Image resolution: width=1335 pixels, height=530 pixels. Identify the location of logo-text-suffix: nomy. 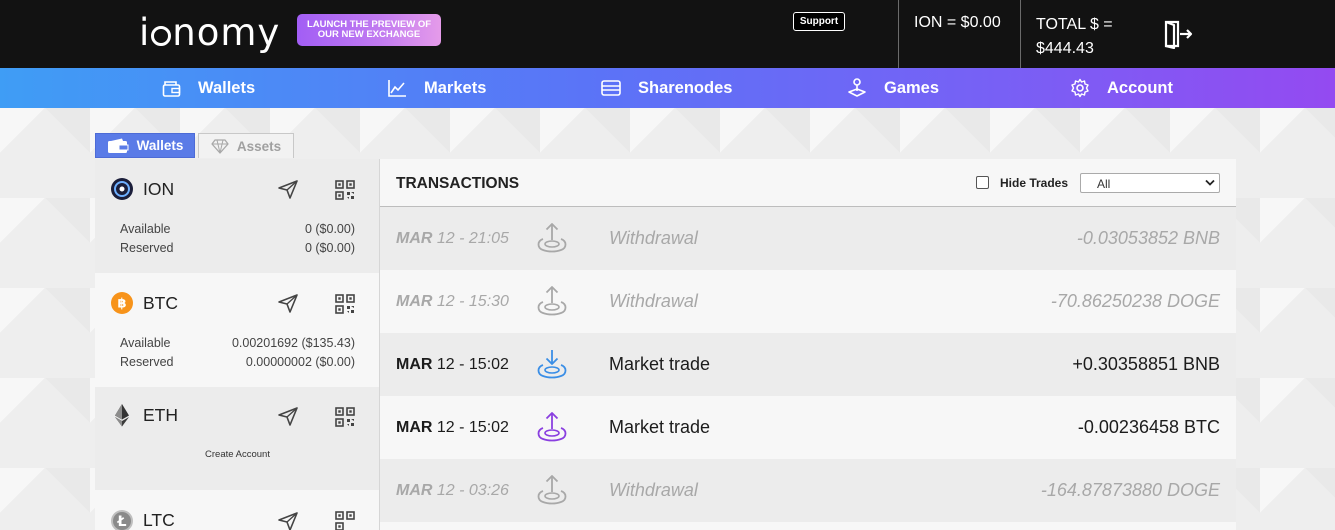
(226, 32).